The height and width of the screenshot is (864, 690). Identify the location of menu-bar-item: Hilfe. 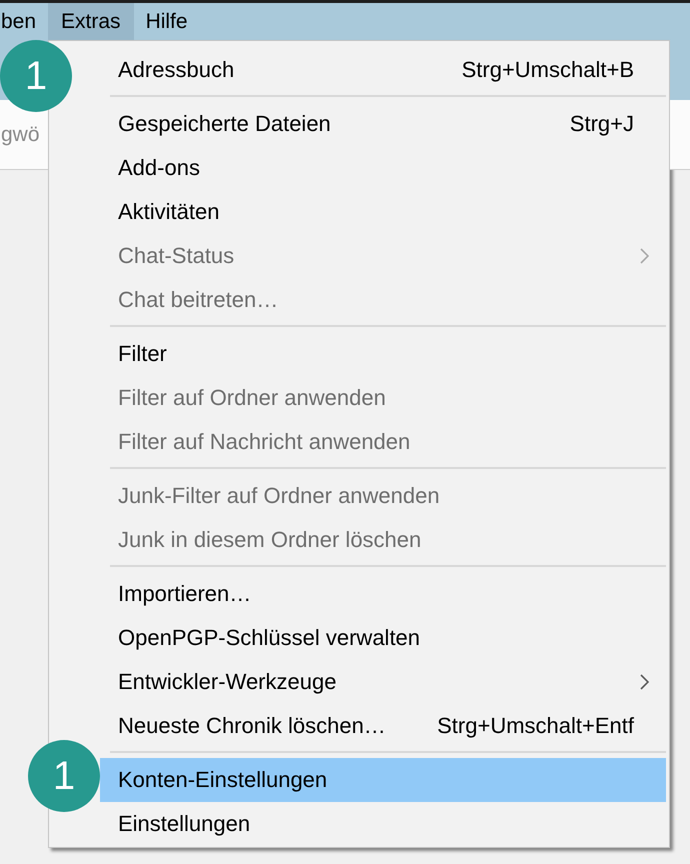
(167, 21).